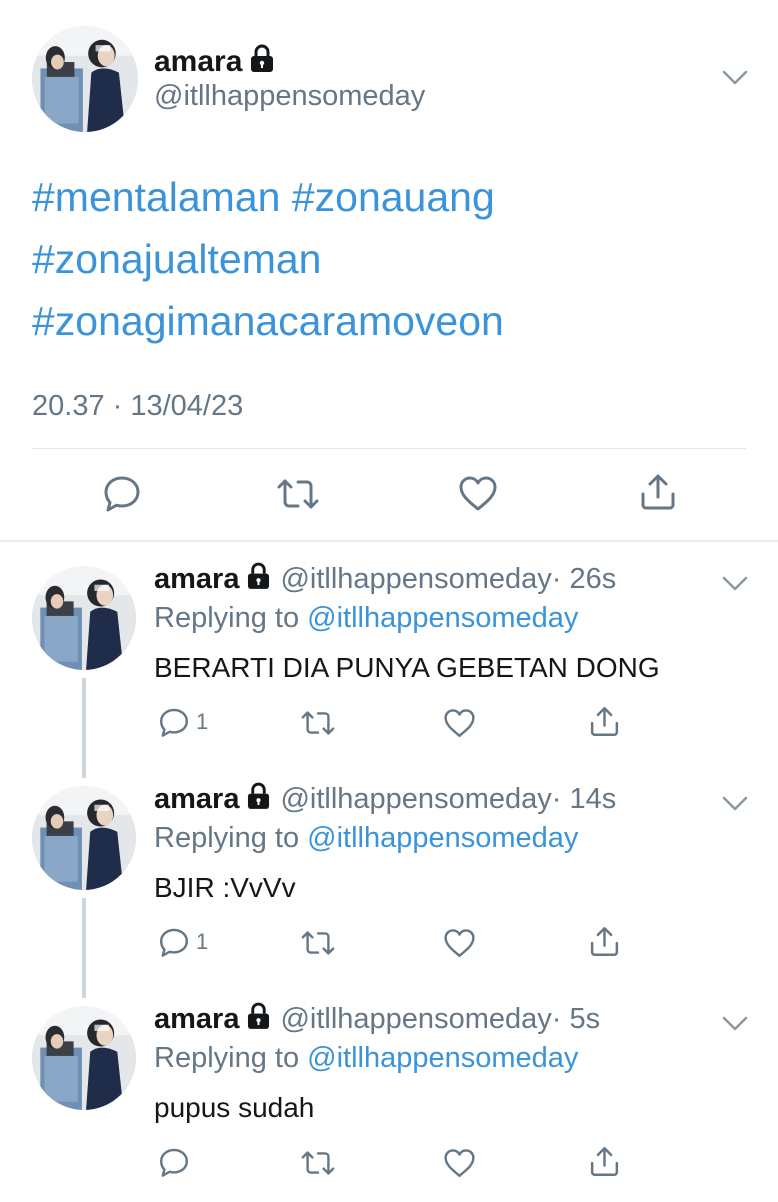  What do you see at coordinates (576, 1019) in the screenshot?
I see `relative-time: · 5s` at bounding box center [576, 1019].